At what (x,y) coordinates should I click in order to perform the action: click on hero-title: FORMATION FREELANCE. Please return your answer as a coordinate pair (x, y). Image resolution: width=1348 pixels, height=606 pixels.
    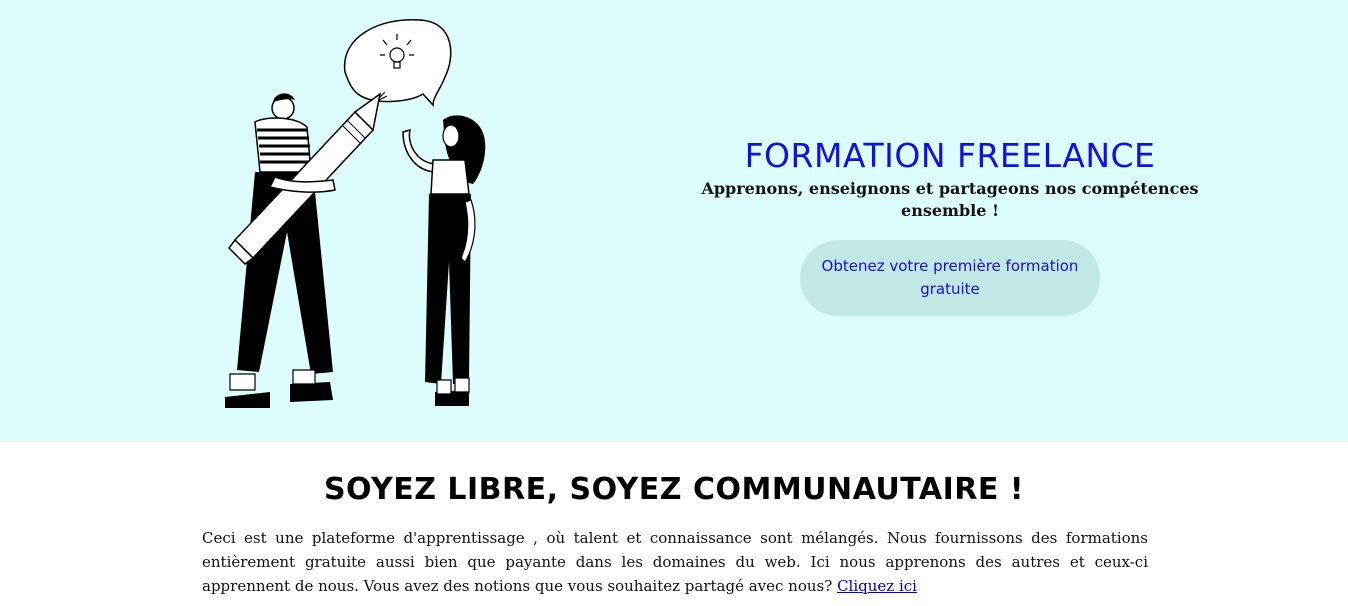
    Looking at the image, I should click on (950, 155).